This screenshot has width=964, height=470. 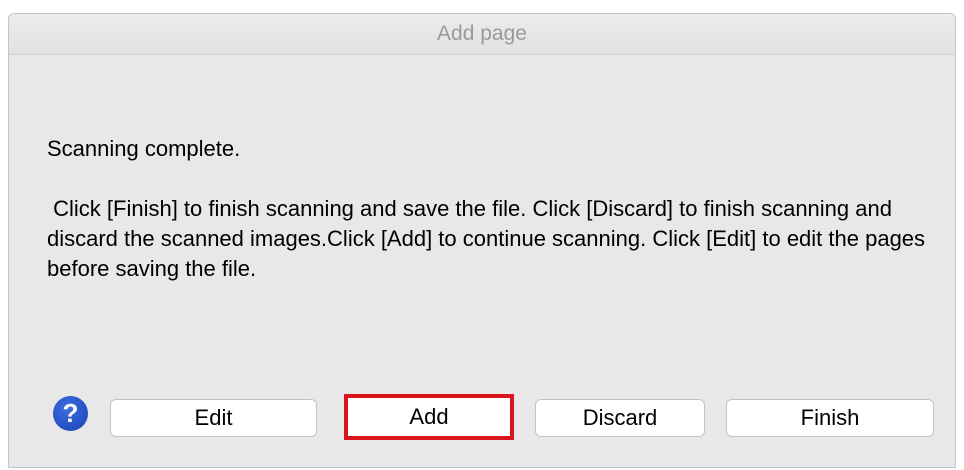 I want to click on question-mark-icon: ?, so click(x=70, y=413).